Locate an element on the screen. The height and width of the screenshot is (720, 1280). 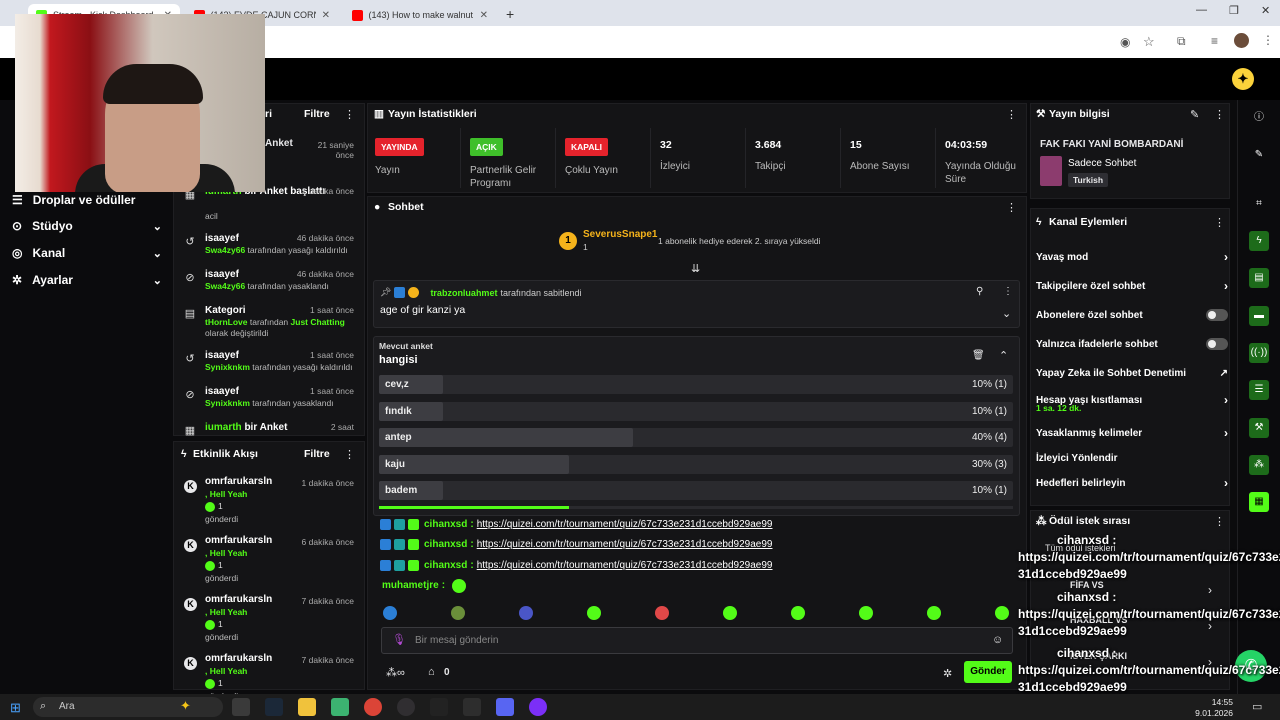
task-view-icon is located at coordinates (241, 707).